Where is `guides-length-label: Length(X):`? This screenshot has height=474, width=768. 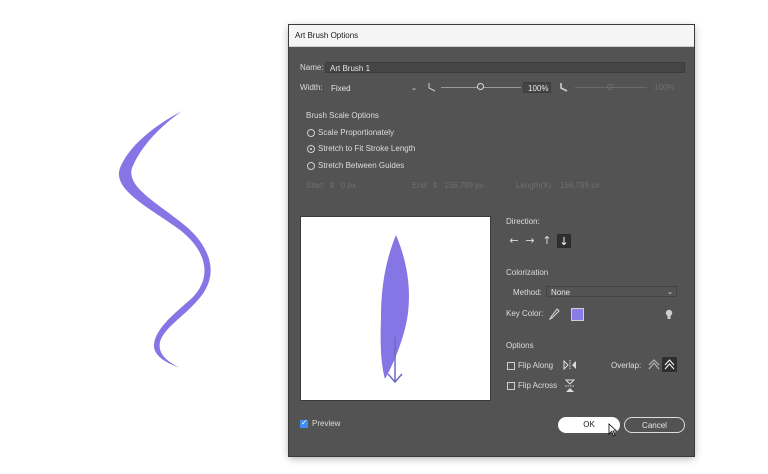
guides-length-label: Length(X): is located at coordinates (535, 185).